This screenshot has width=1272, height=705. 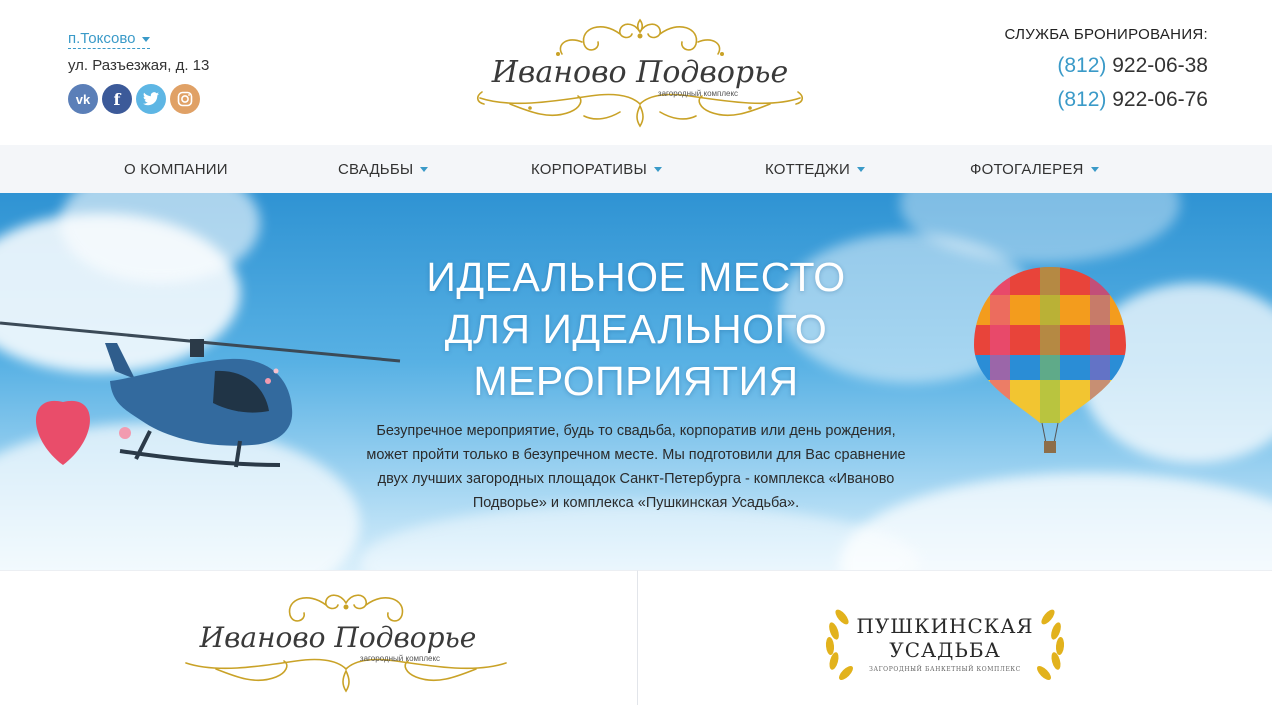 What do you see at coordinates (636, 277) in the screenshot?
I see `hero-title-line: ИДЕАЛЬНОЕ МЕСТО` at bounding box center [636, 277].